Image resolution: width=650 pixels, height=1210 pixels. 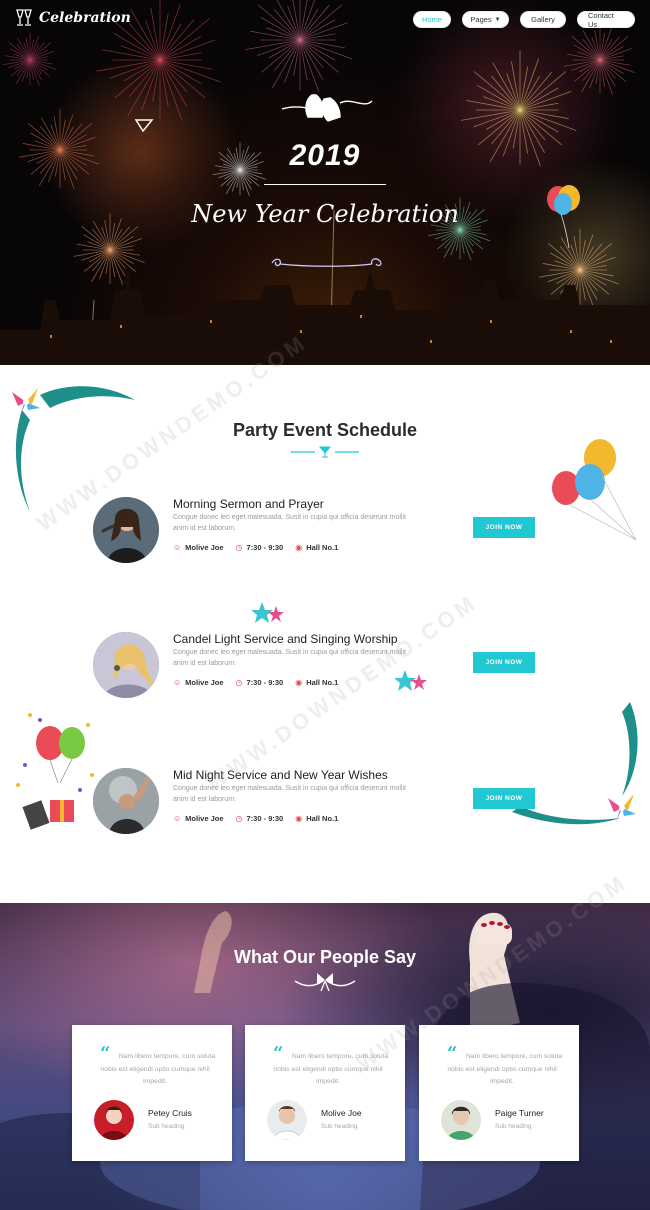 What do you see at coordinates (601, 19) in the screenshot?
I see `nav-contact-label: Contact Us` at bounding box center [601, 19].